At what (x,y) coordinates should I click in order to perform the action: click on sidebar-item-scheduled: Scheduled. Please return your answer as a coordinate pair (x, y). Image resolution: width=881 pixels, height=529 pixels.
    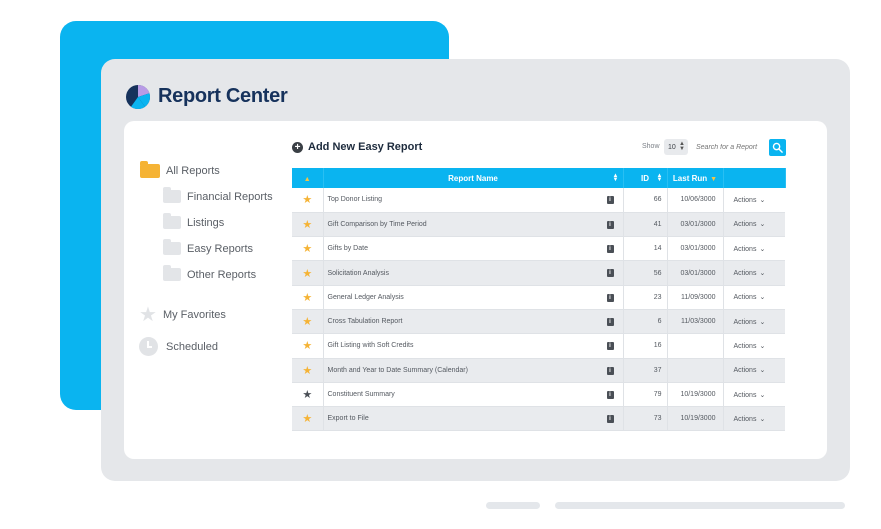
    Looking at the image, I should click on (178, 346).